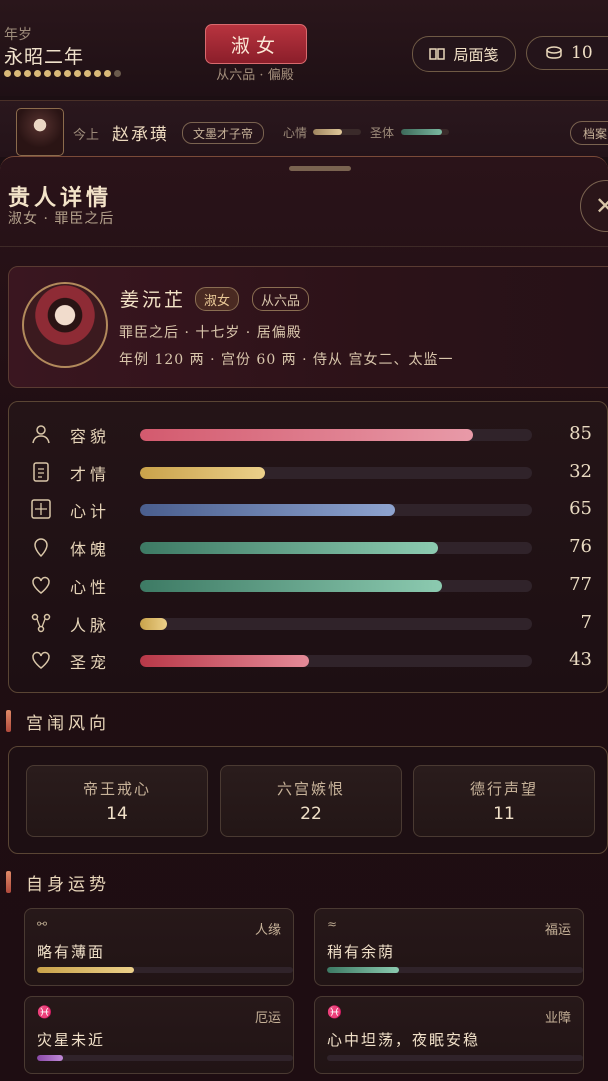  I want to click on emperor-name: 赵承璜, so click(140, 135).